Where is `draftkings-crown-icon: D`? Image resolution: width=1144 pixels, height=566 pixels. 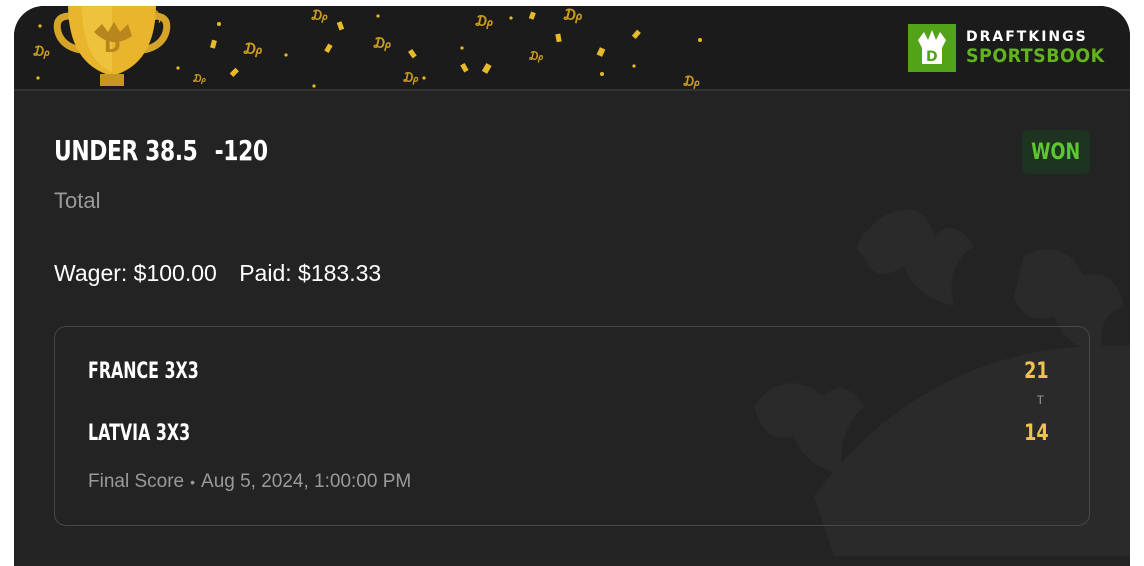 draftkings-crown-icon: D is located at coordinates (932, 48).